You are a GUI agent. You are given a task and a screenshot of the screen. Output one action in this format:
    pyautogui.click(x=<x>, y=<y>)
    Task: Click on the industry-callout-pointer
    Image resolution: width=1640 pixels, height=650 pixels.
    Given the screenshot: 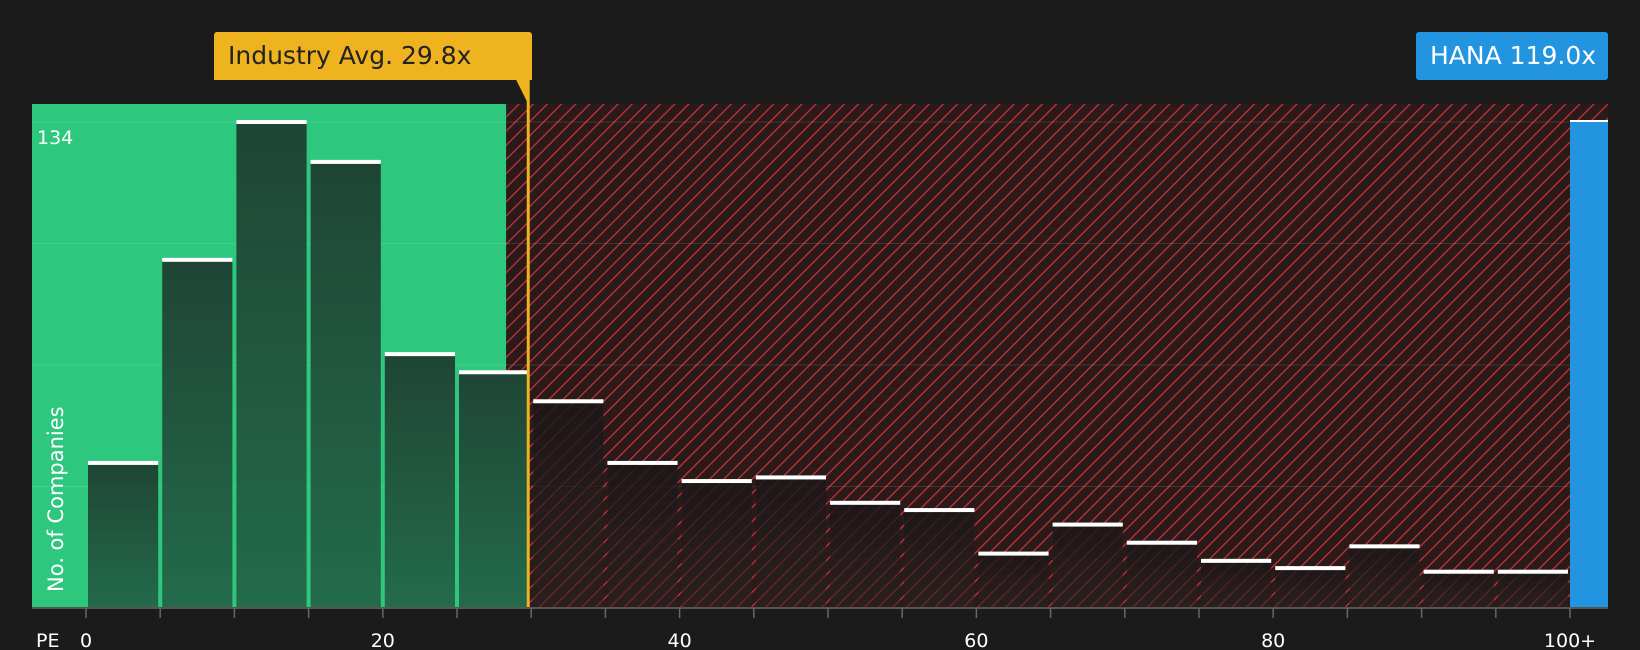 What is the action you would take?
    pyautogui.click(x=522, y=92)
    